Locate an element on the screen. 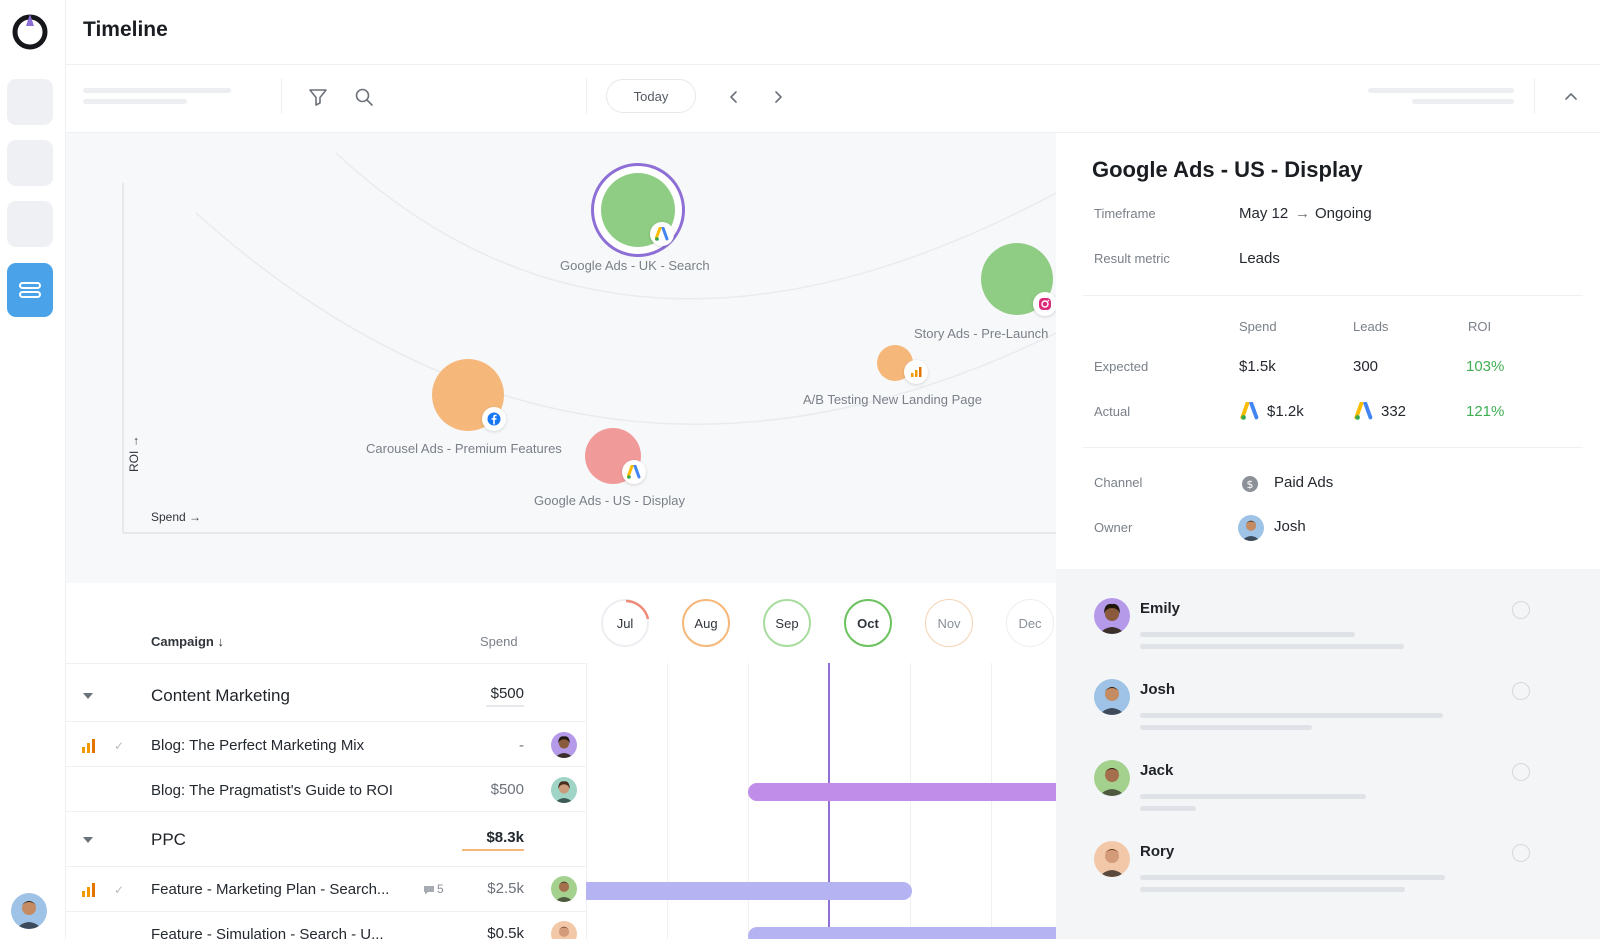 This screenshot has height=939, width=1600. group-name: Content Marketing is located at coordinates (220, 696).